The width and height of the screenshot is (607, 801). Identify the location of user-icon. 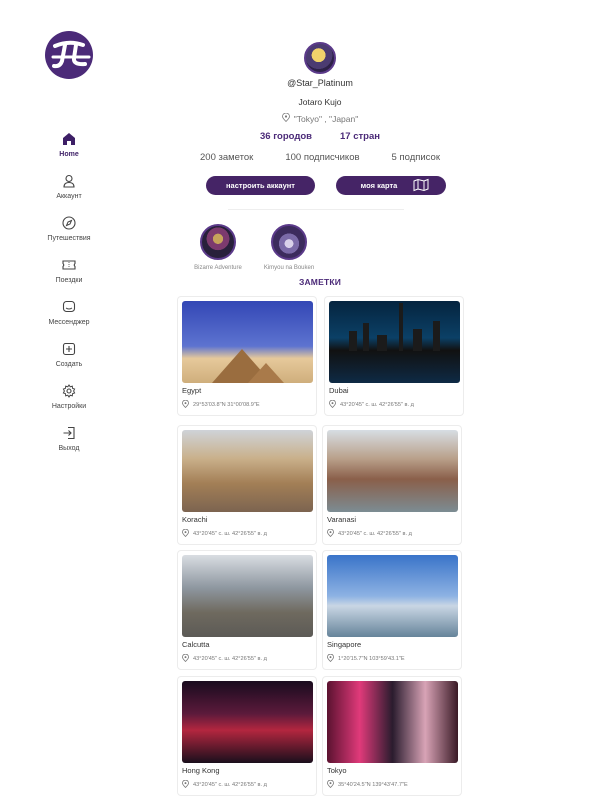
(69, 181).